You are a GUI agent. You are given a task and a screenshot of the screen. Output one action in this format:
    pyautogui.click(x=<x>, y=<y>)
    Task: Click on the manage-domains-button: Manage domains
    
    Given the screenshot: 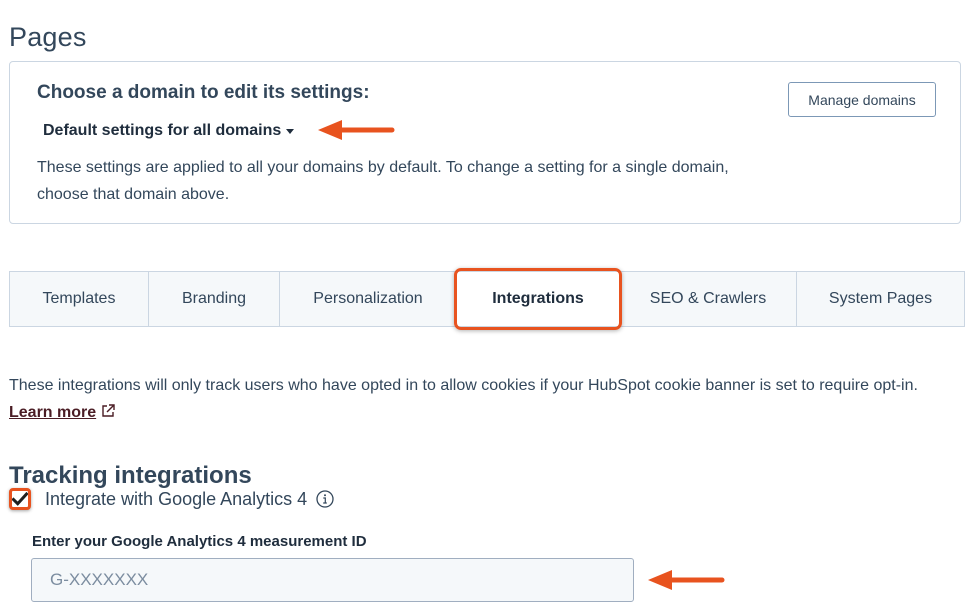 What is the action you would take?
    pyautogui.click(x=862, y=99)
    